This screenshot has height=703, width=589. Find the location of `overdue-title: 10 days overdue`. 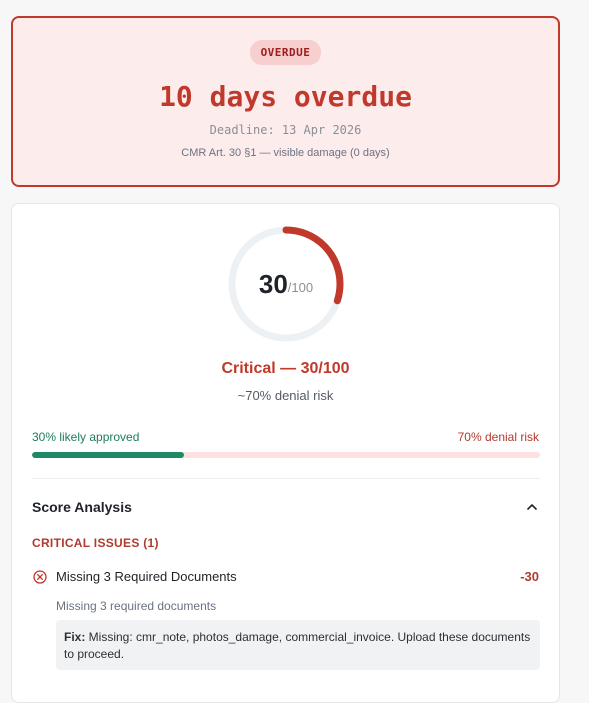

overdue-title: 10 days overdue is located at coordinates (285, 96).